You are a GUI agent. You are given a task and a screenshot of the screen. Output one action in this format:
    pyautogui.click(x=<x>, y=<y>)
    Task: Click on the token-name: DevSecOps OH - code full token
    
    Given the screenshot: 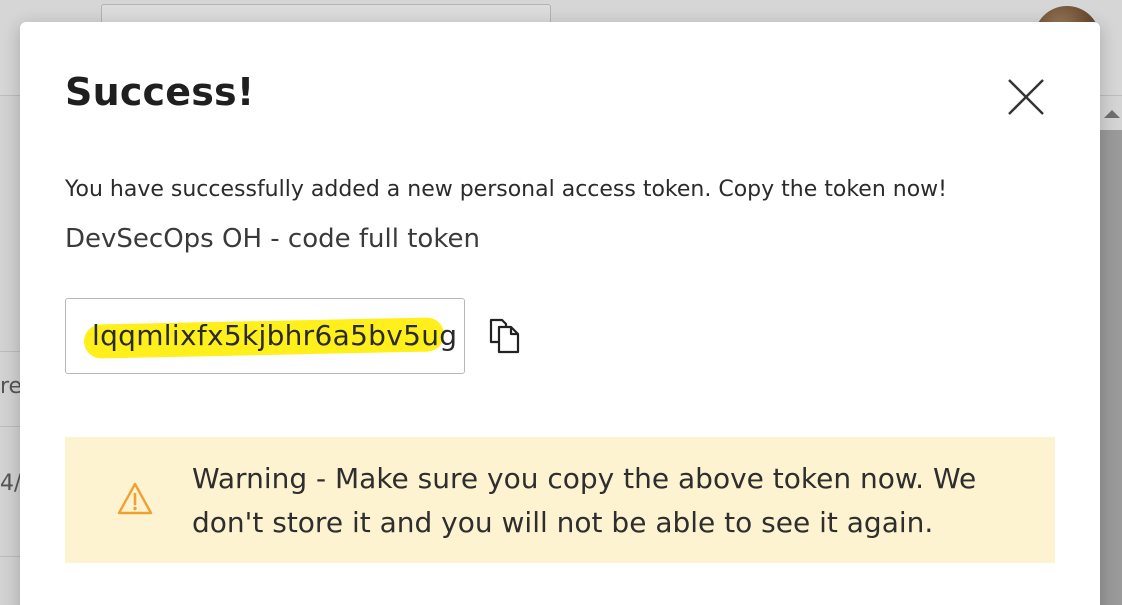 What is the action you would take?
    pyautogui.click(x=272, y=239)
    